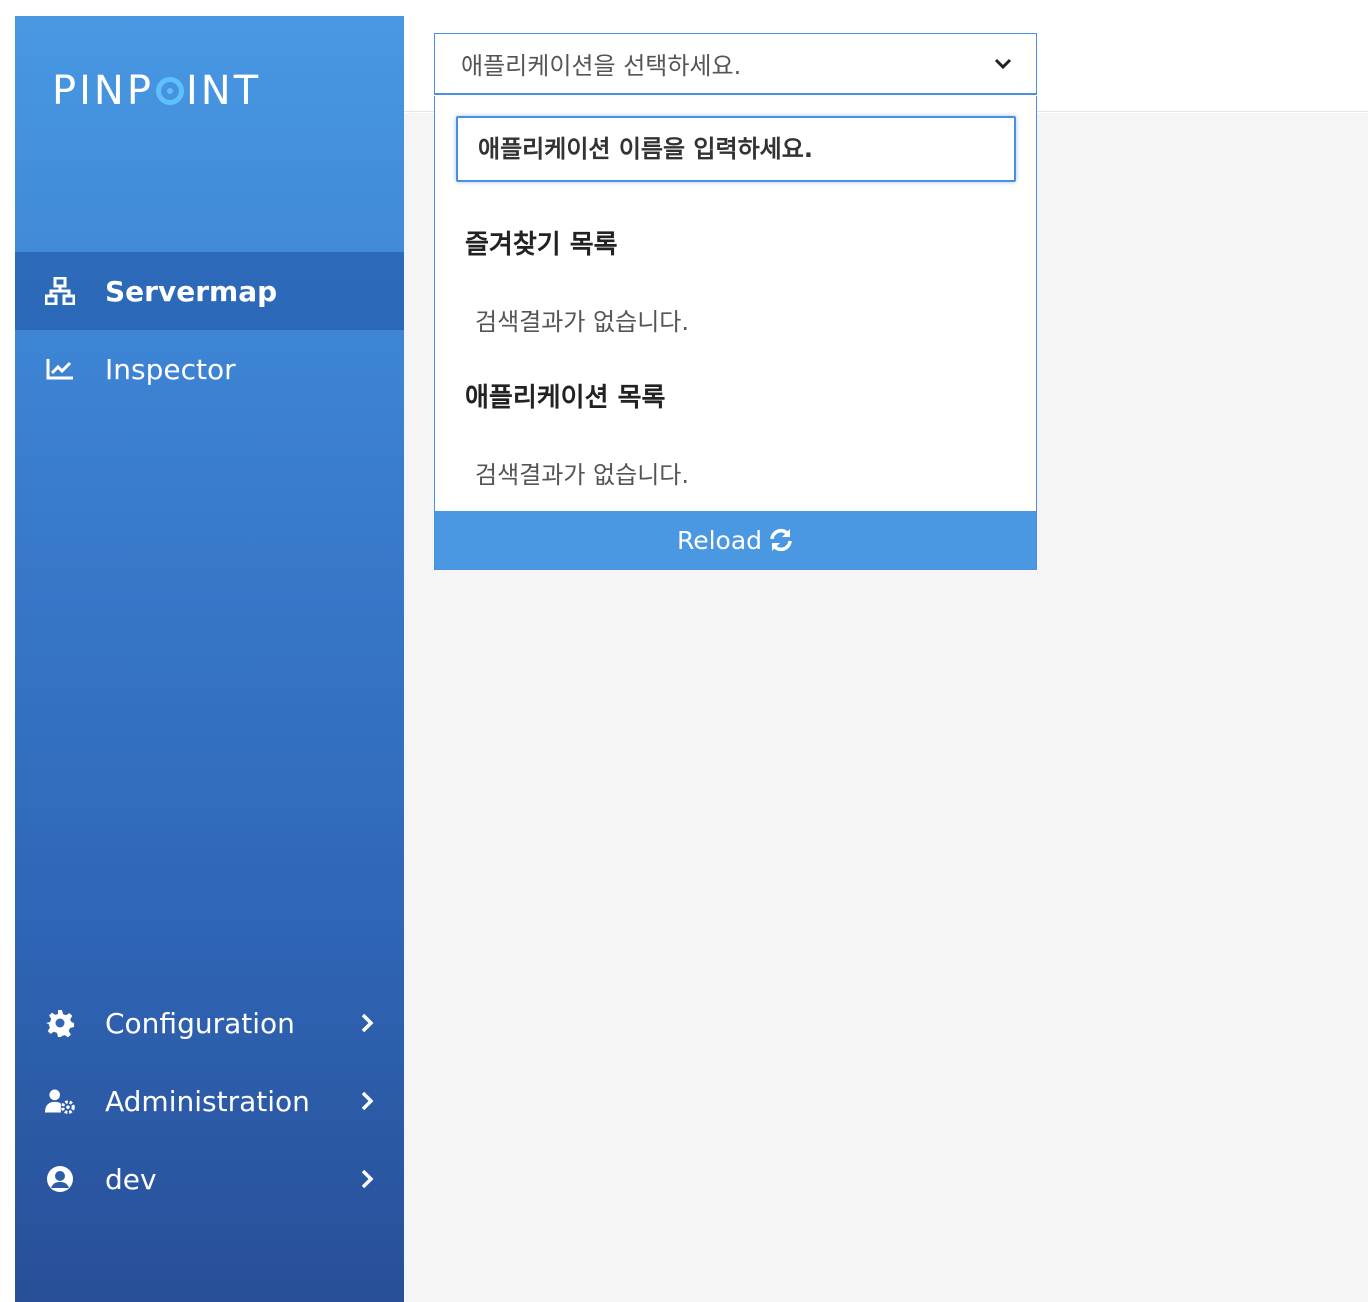 The width and height of the screenshot is (1368, 1302). What do you see at coordinates (169, 91) in the screenshot?
I see `logo-ring-icon` at bounding box center [169, 91].